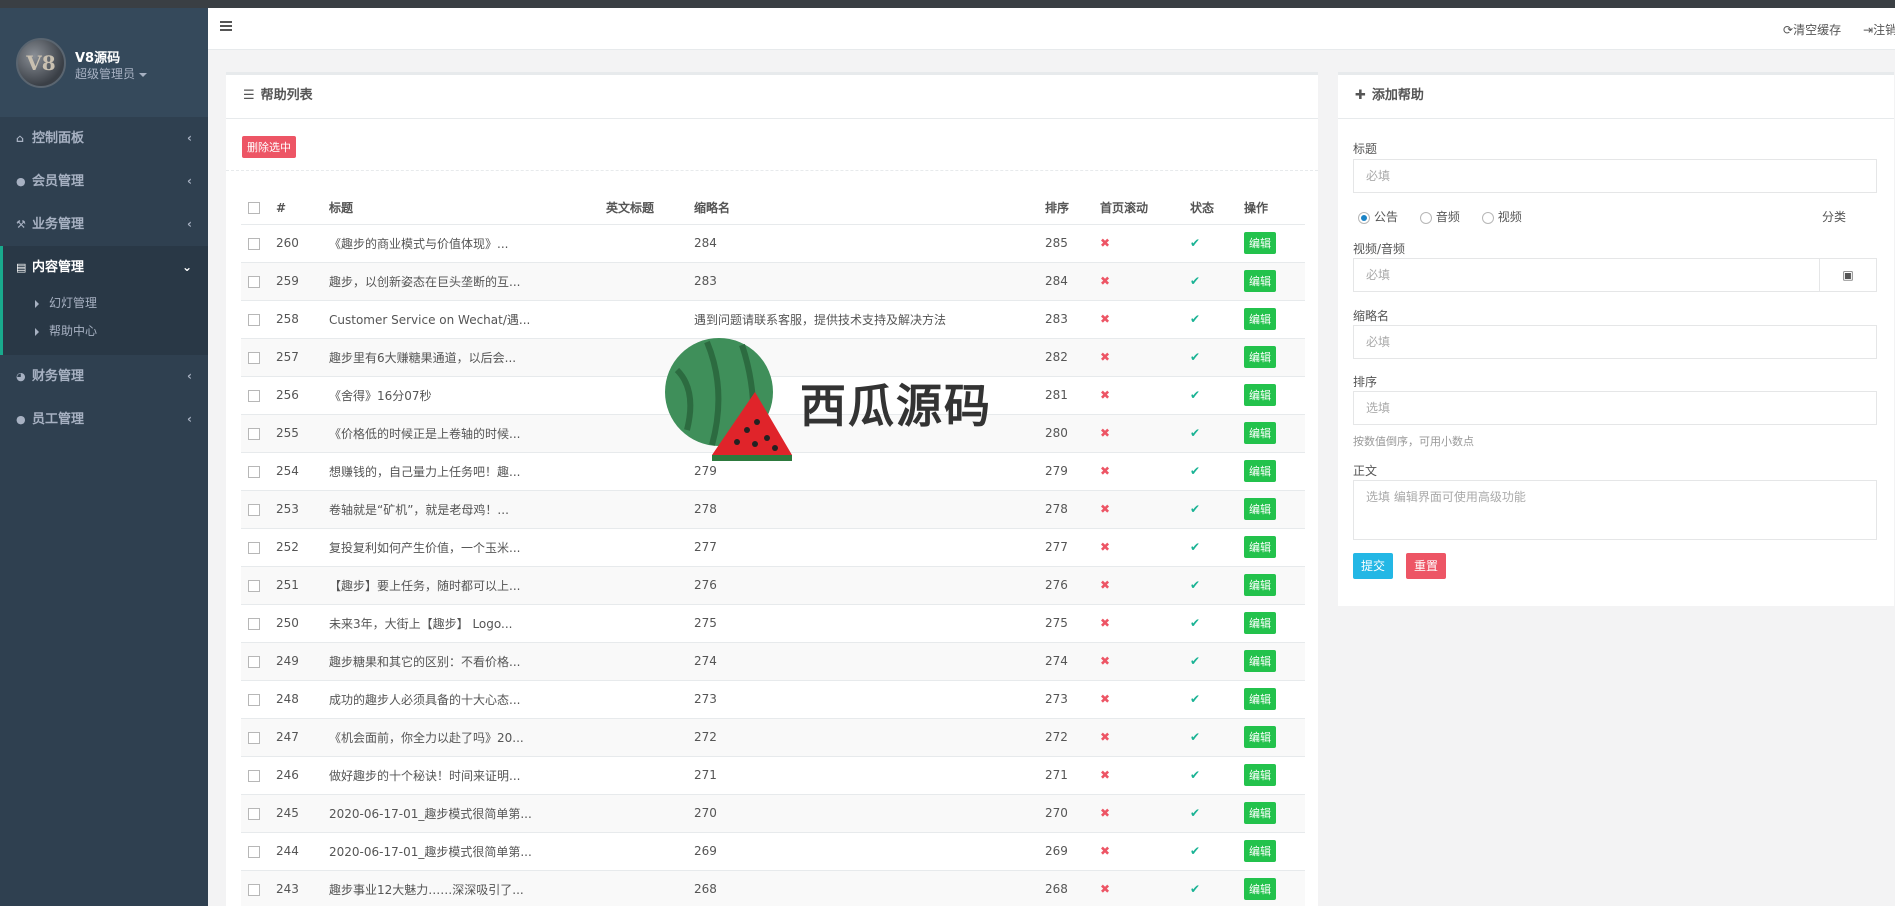  I want to click on row-slug: 273, so click(862, 699).